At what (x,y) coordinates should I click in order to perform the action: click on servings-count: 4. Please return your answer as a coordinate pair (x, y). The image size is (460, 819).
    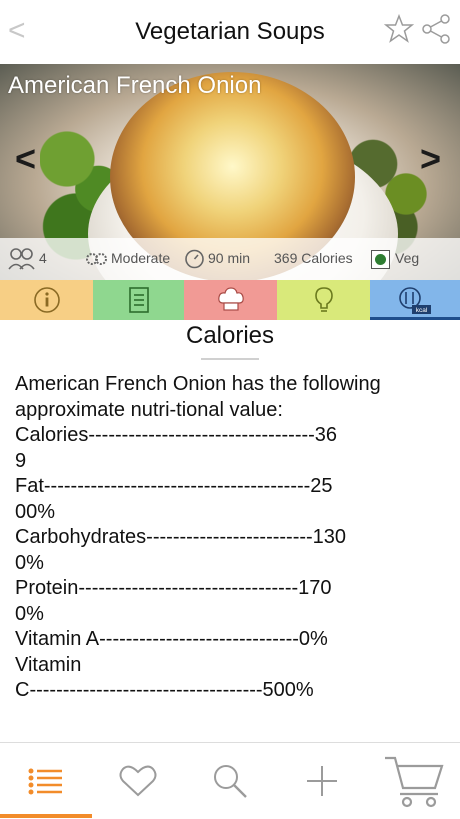
    Looking at the image, I should click on (43, 258).